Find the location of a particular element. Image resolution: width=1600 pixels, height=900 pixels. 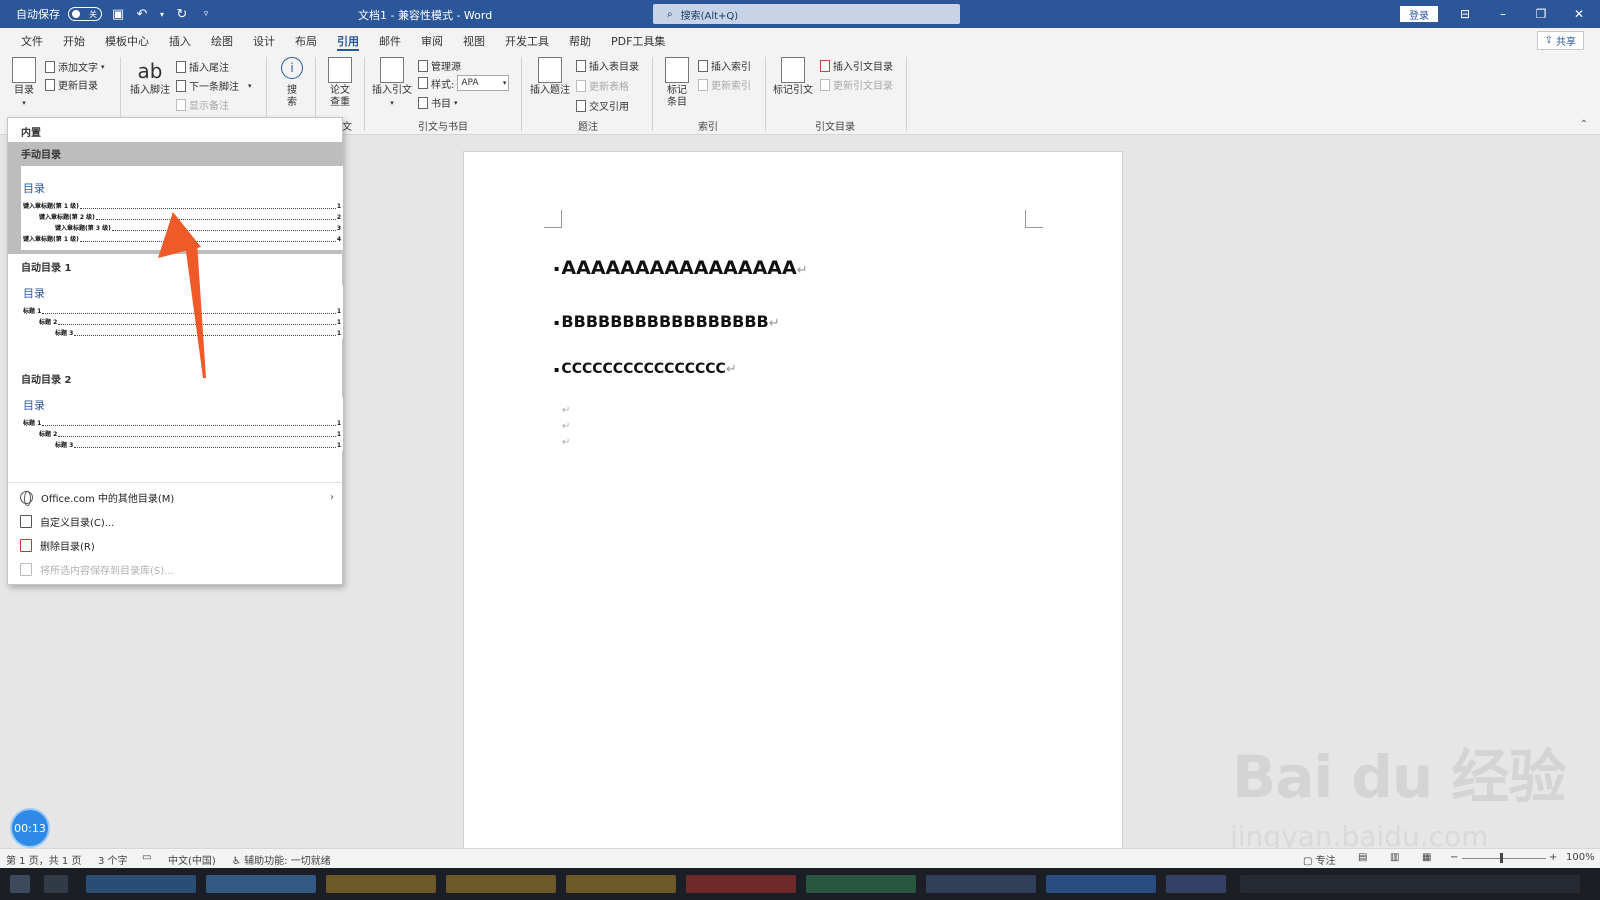

taskbar is located at coordinates (800, 884).